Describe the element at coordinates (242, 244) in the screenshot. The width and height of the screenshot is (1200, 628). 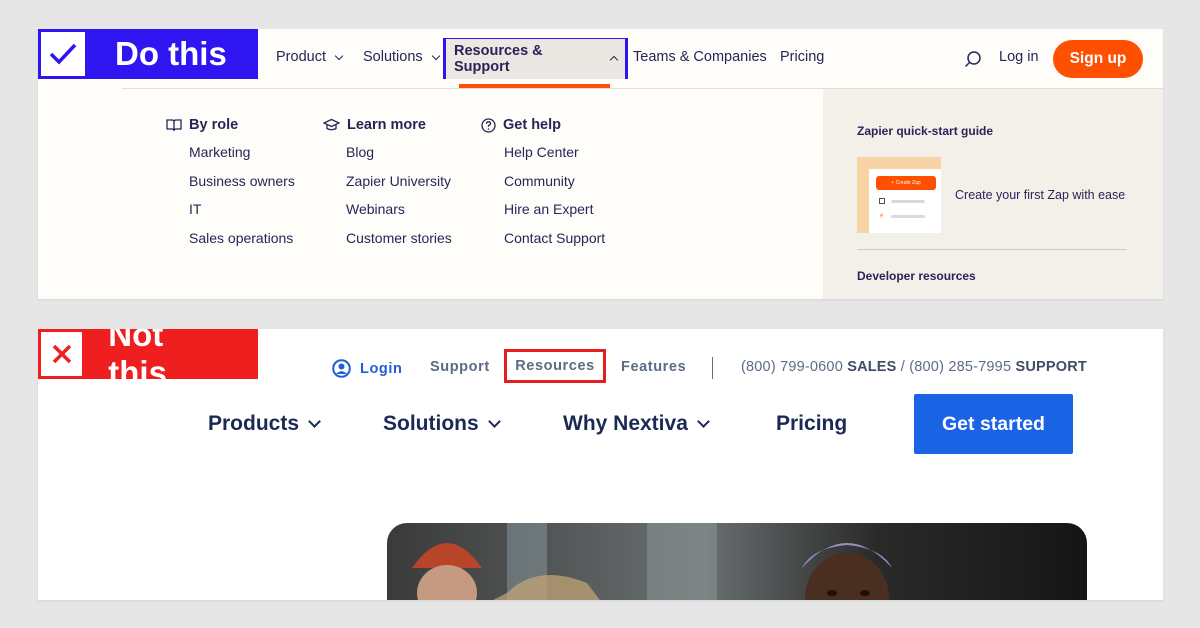
I see `menu-item-sales-operations: Sales operations` at that location.